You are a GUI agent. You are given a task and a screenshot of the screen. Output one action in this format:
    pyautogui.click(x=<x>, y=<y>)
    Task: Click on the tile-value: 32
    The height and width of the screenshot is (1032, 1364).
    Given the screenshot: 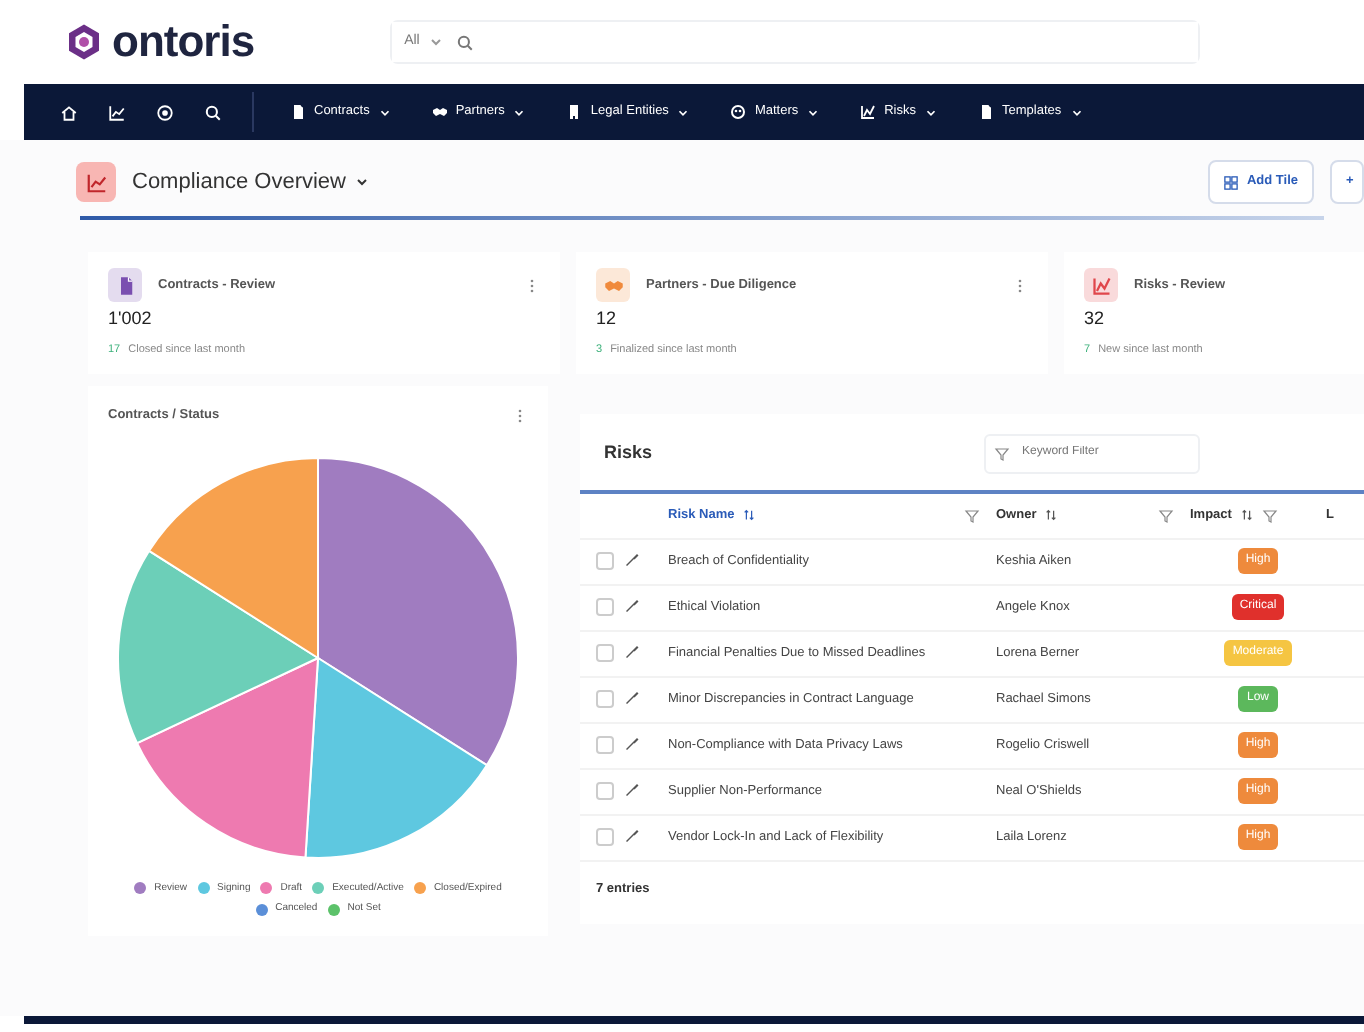 What is the action you would take?
    pyautogui.click(x=1095, y=319)
    